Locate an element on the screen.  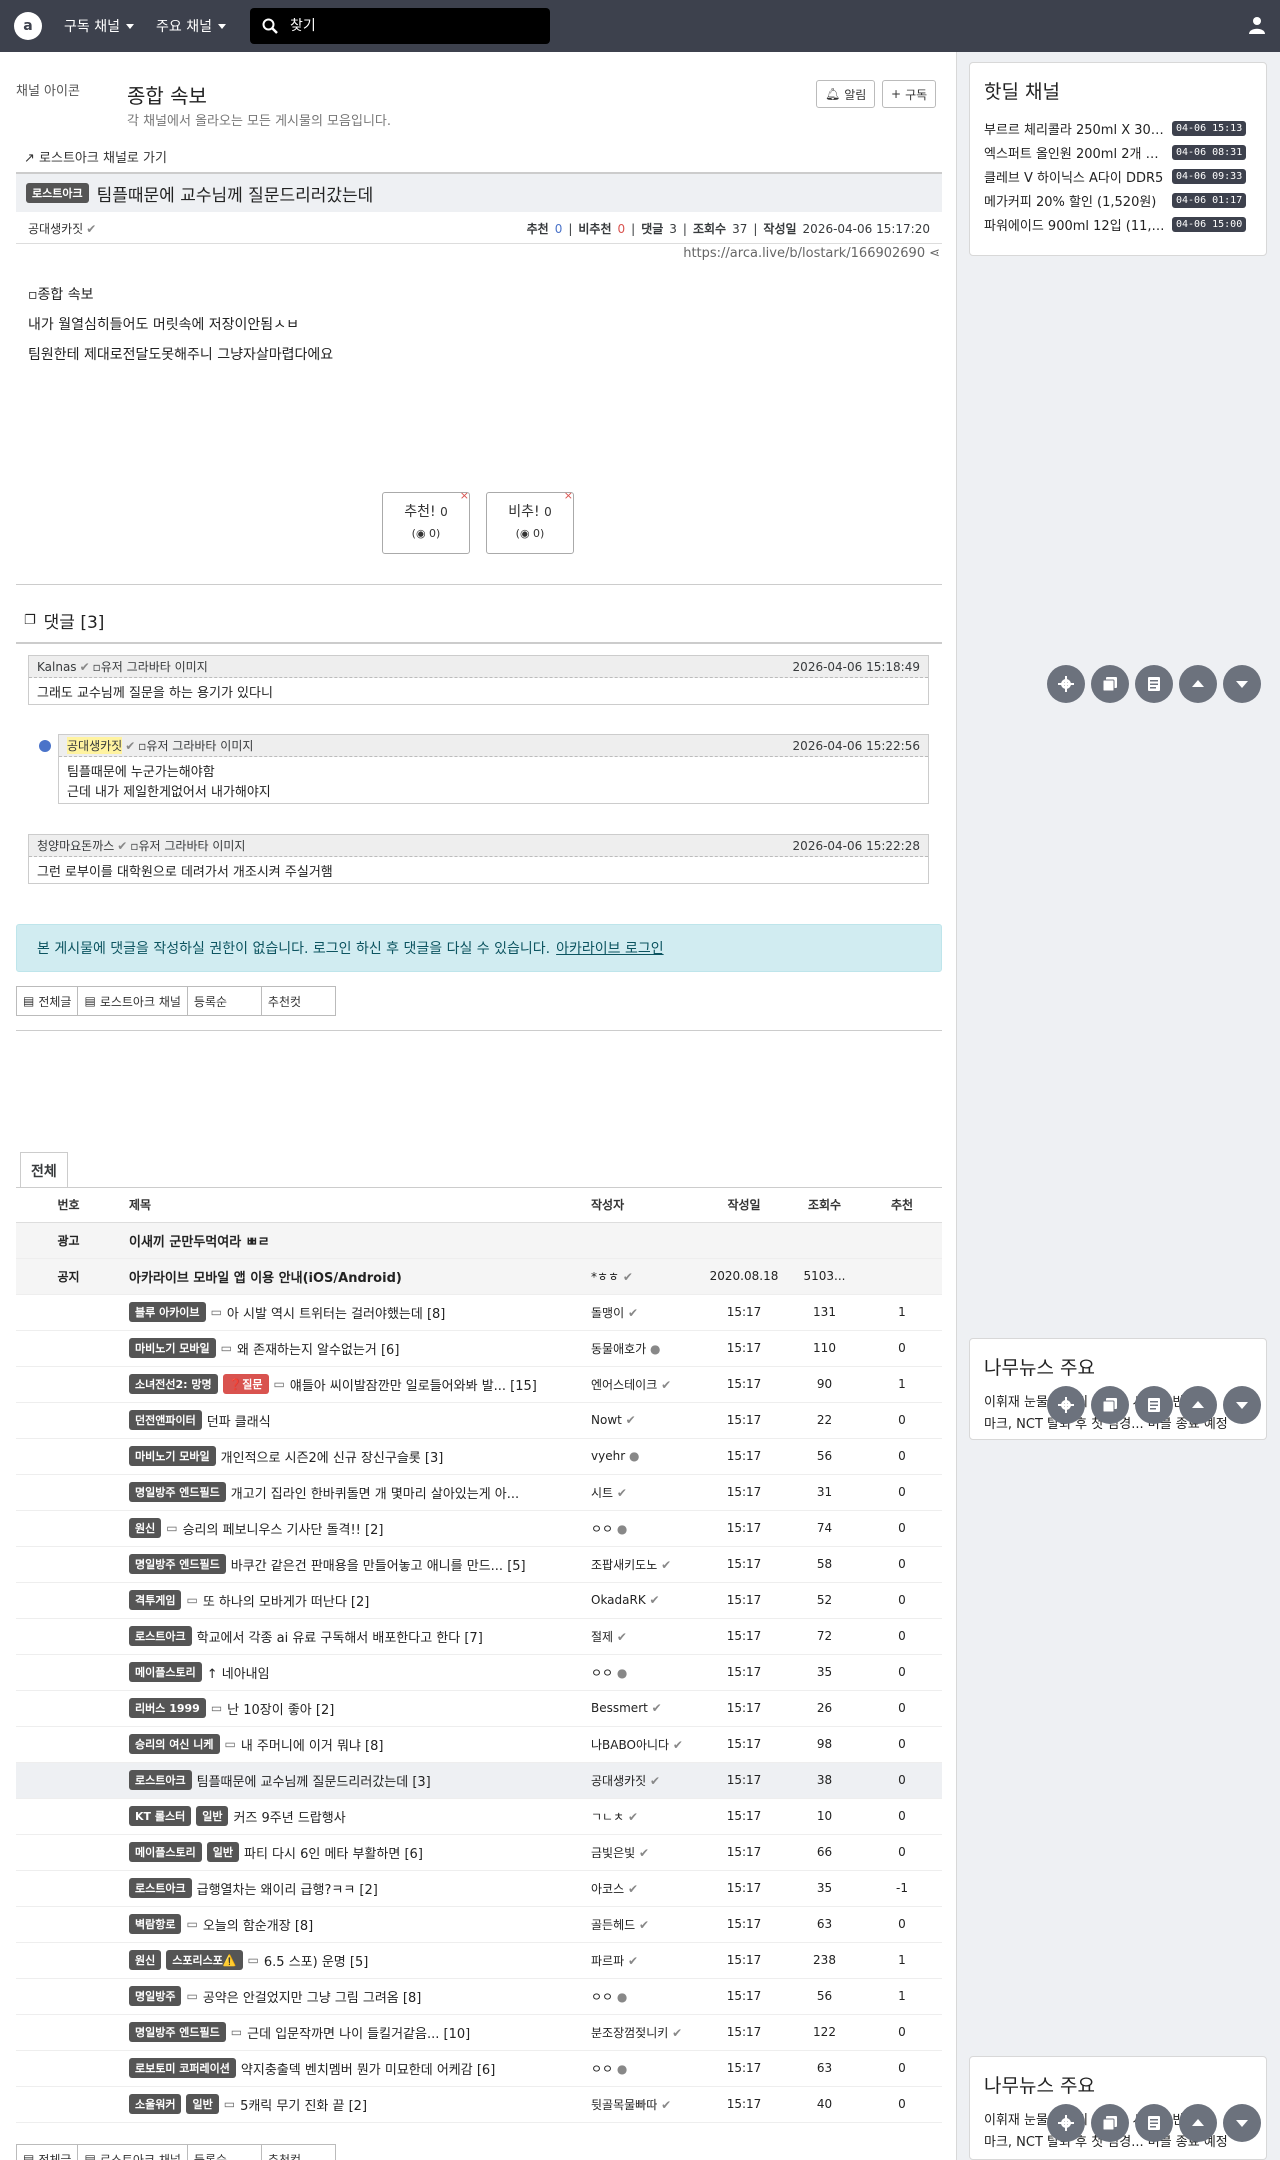
table-row: 로스트아크 급행열차는 왜이리 급행?ㅋㅋ [2] 아코스 ✔︎ 15:17 35 -1 is located at coordinates (479, 1888).